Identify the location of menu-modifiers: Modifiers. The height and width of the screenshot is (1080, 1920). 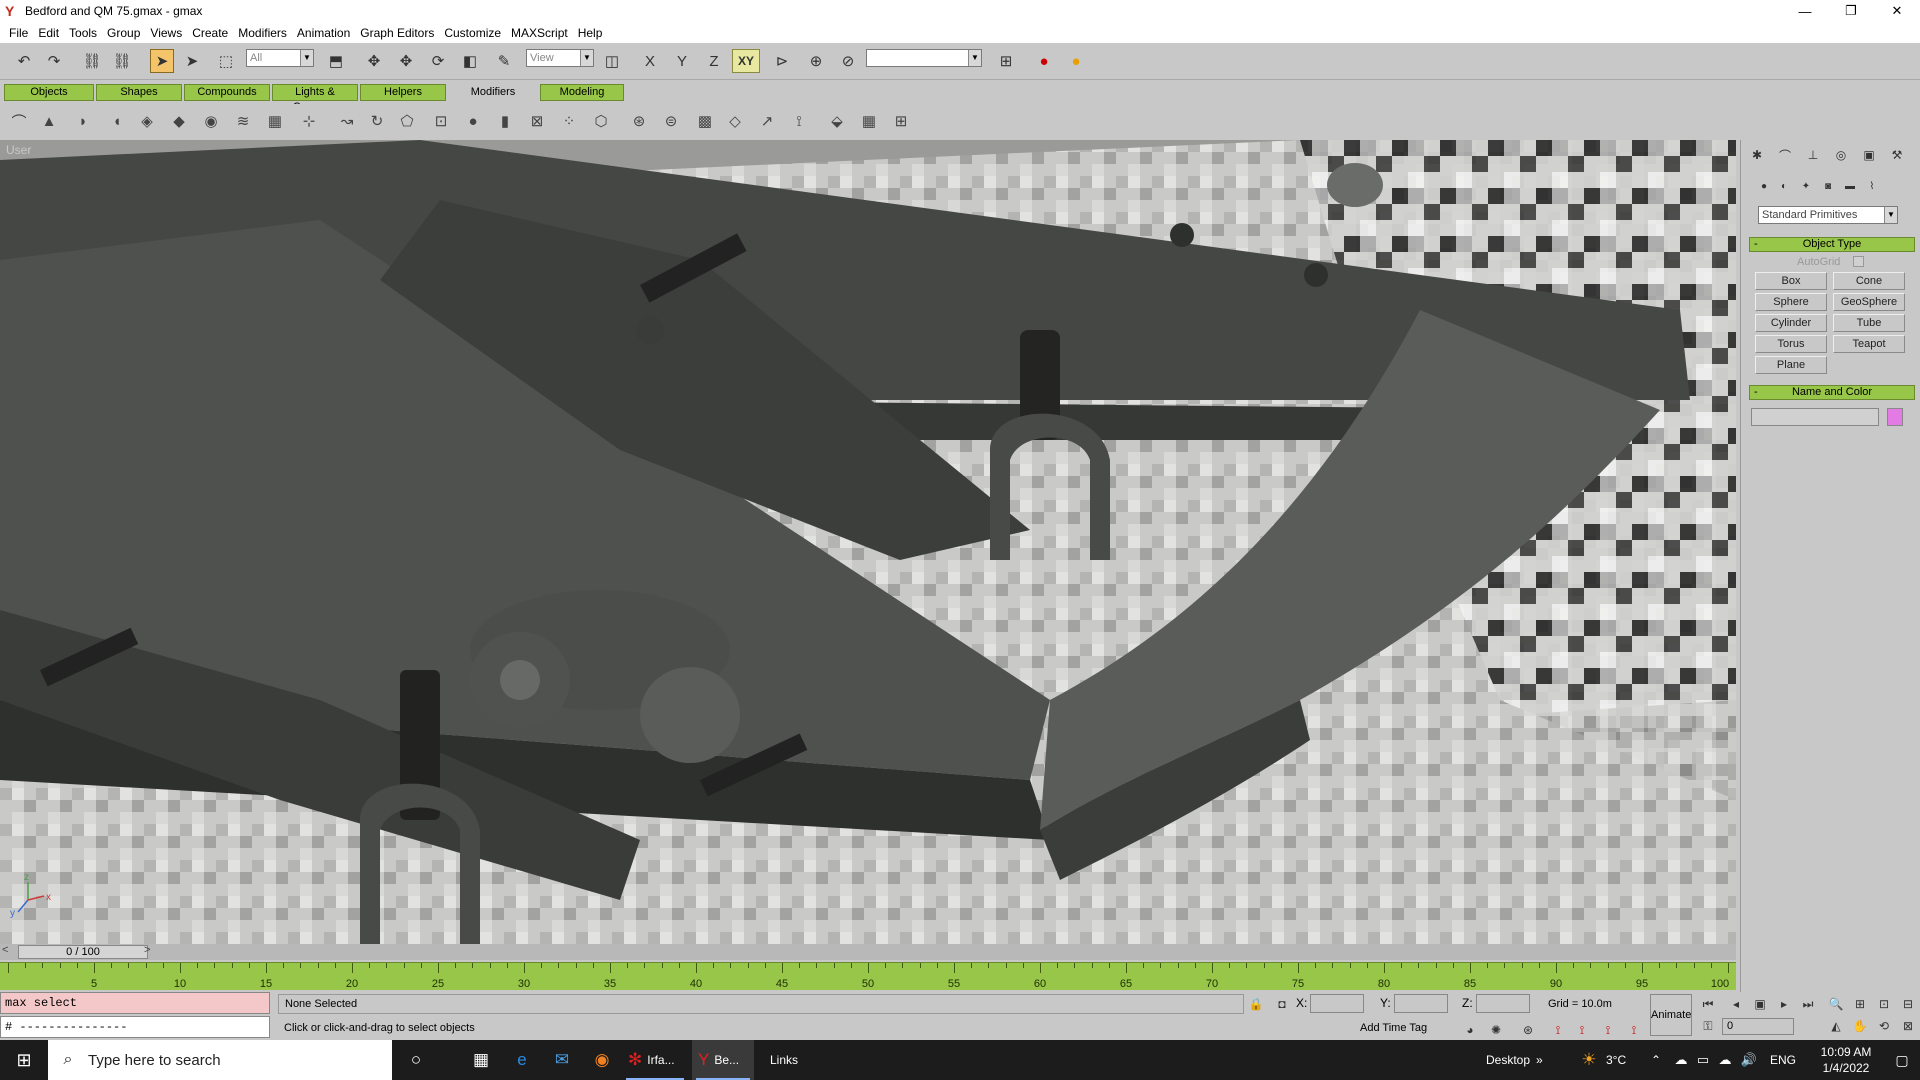
(262, 33).